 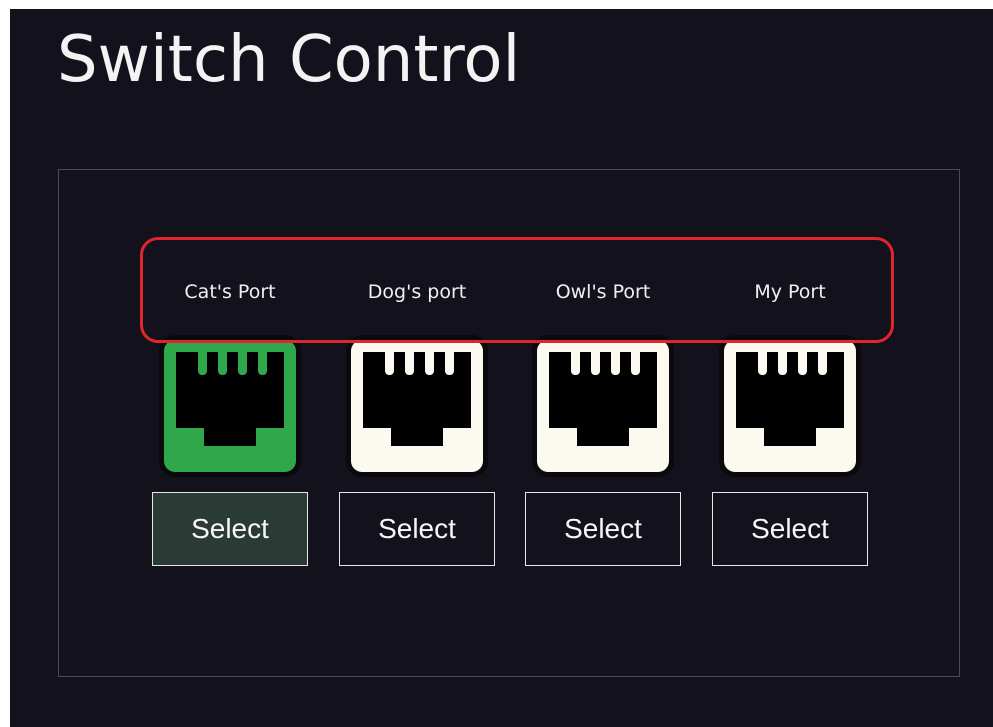 What do you see at coordinates (289, 60) in the screenshot?
I see `page-title: Switch Control` at bounding box center [289, 60].